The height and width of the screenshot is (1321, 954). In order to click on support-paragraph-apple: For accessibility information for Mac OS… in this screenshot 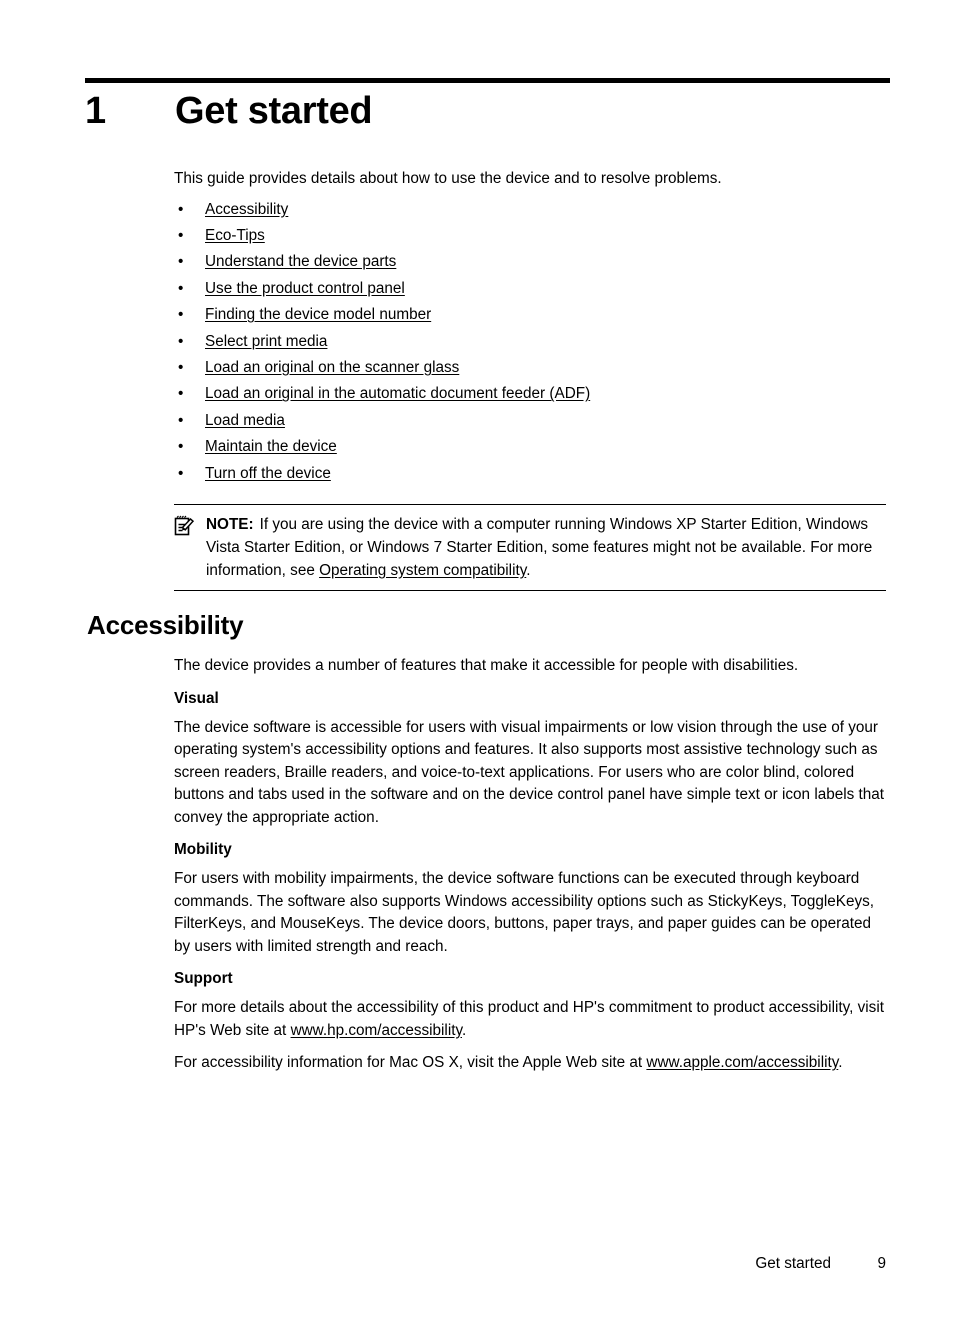, I will do `click(530, 1063)`.